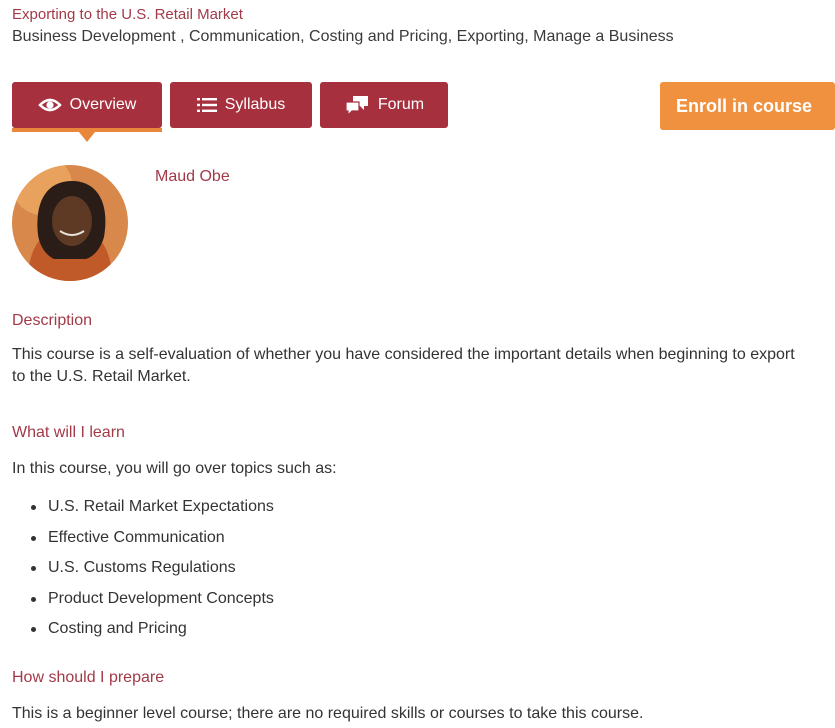  What do you see at coordinates (68, 432) in the screenshot?
I see `learn-heading: What will I learn` at bounding box center [68, 432].